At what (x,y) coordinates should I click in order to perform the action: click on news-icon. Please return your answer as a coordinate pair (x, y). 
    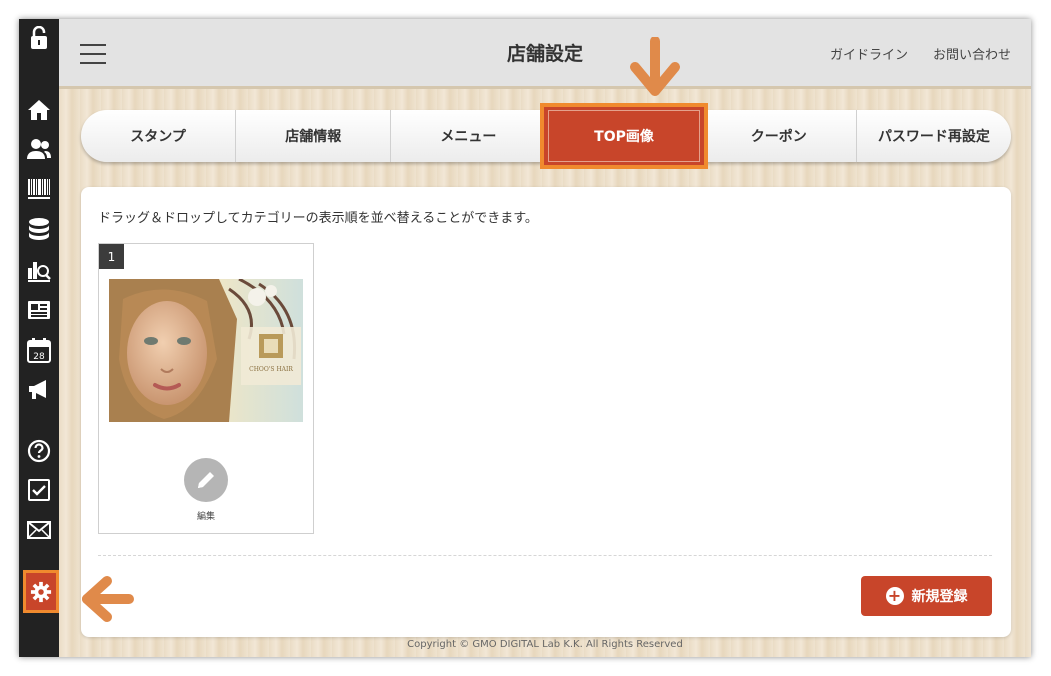
    Looking at the image, I should click on (39, 310).